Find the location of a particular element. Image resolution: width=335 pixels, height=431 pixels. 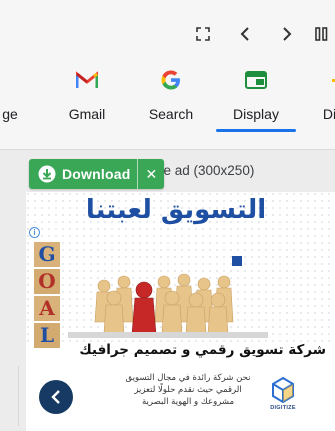

tab-label: ge is located at coordinates (10, 114).